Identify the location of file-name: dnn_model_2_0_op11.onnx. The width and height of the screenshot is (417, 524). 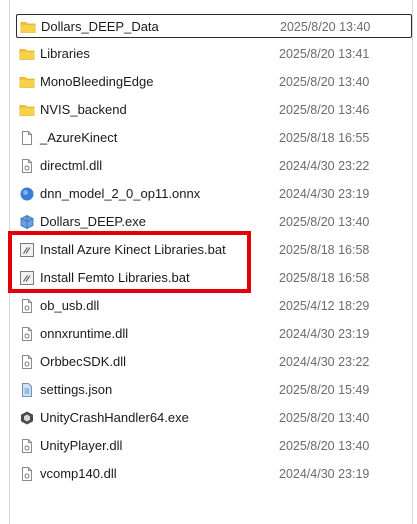
(120, 193).